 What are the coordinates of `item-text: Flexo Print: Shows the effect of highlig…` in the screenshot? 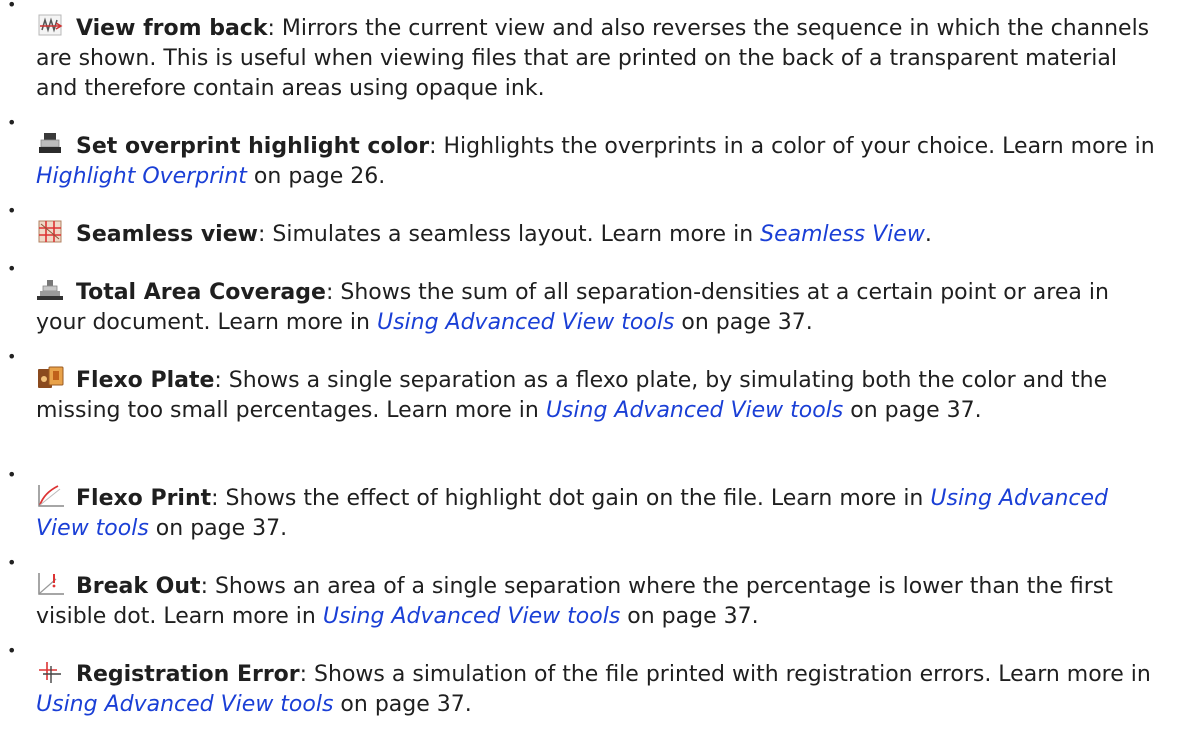 It's located at (600, 514).